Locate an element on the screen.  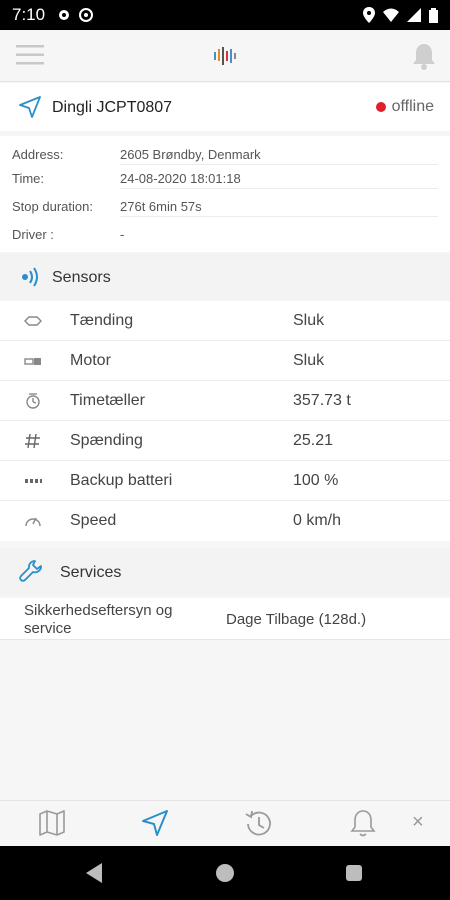
sensor-label: Tænding is located at coordinates (102, 320).